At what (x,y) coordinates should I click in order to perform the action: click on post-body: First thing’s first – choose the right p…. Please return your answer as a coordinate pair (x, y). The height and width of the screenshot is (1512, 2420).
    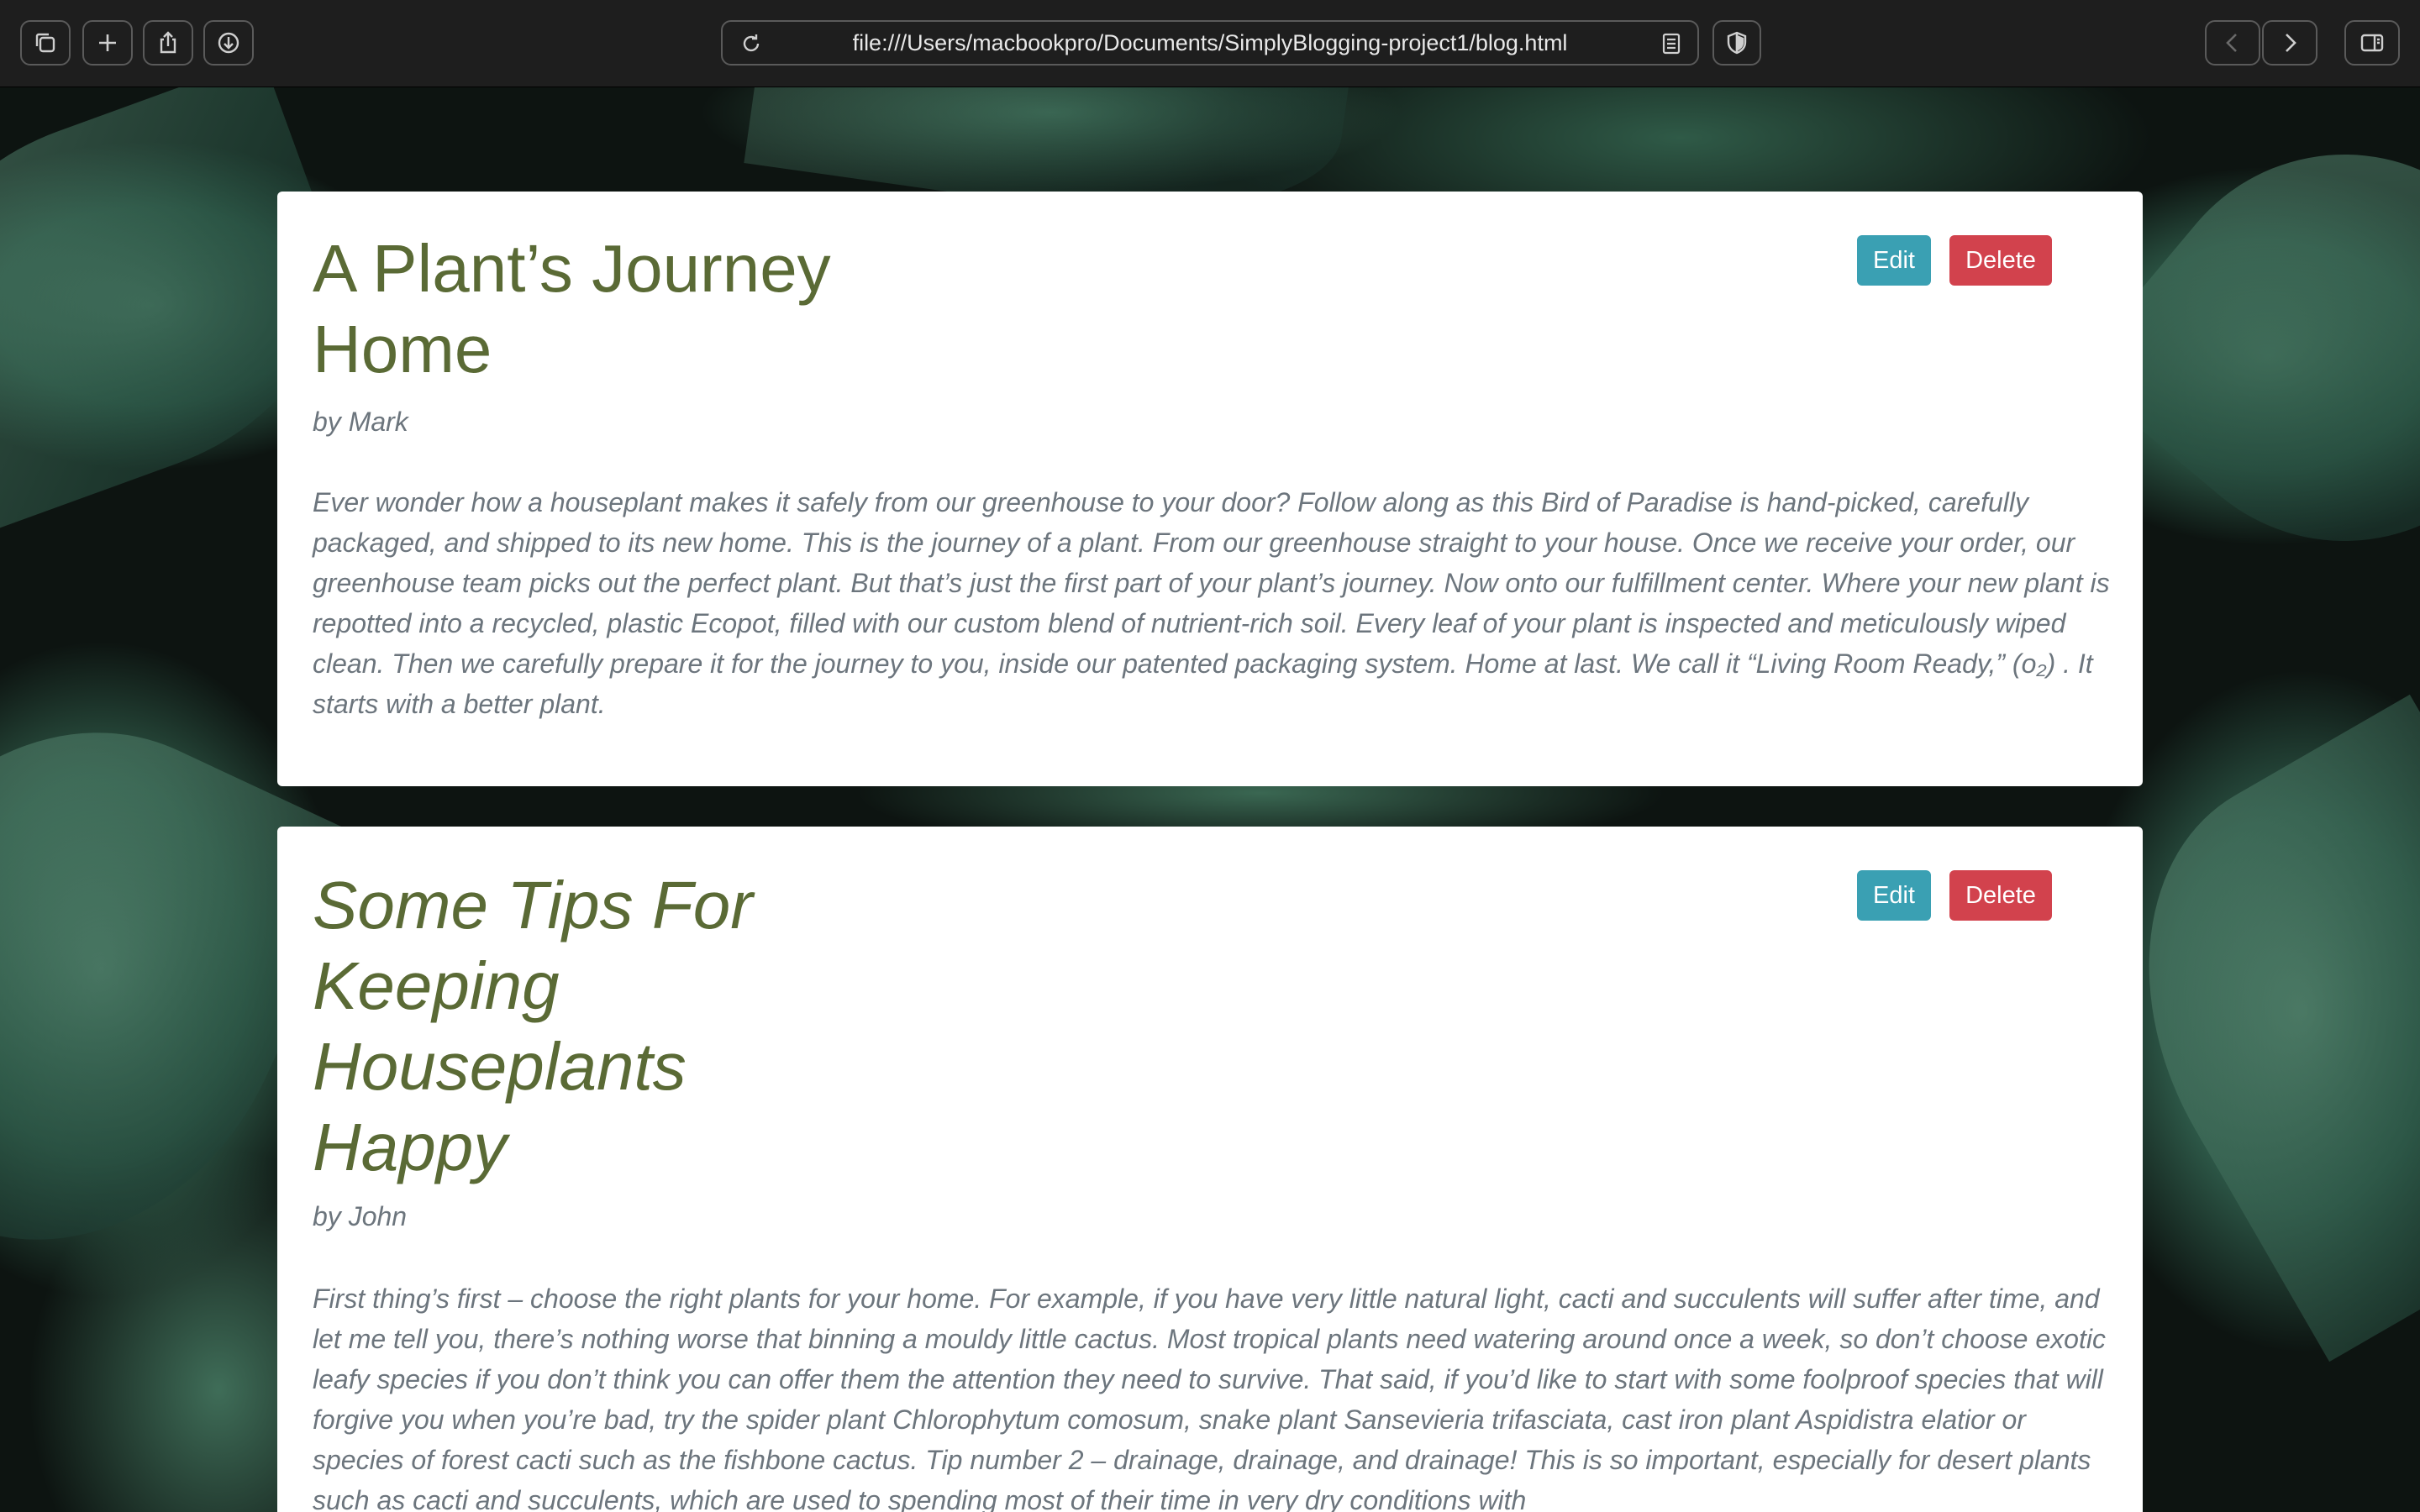
    Looking at the image, I should click on (1209, 1398).